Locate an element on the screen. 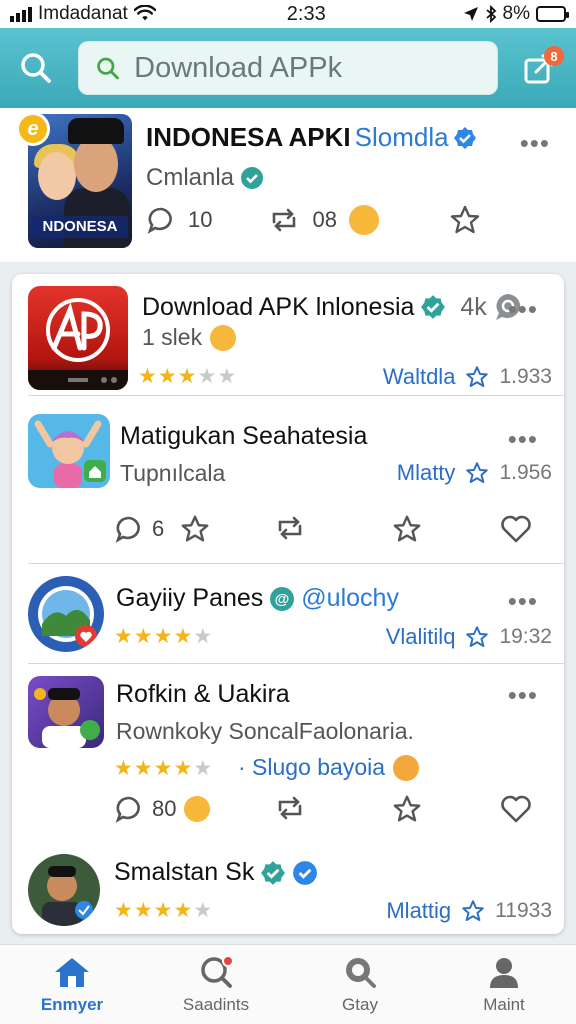 The image size is (576, 1024). app-number: 19:32 is located at coordinates (525, 636).